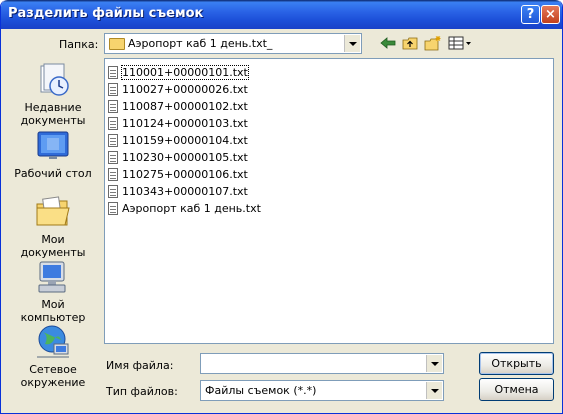 The image size is (563, 414). I want to click on title-bar: Разделить файлы съемок ? ×, so click(281, 14).